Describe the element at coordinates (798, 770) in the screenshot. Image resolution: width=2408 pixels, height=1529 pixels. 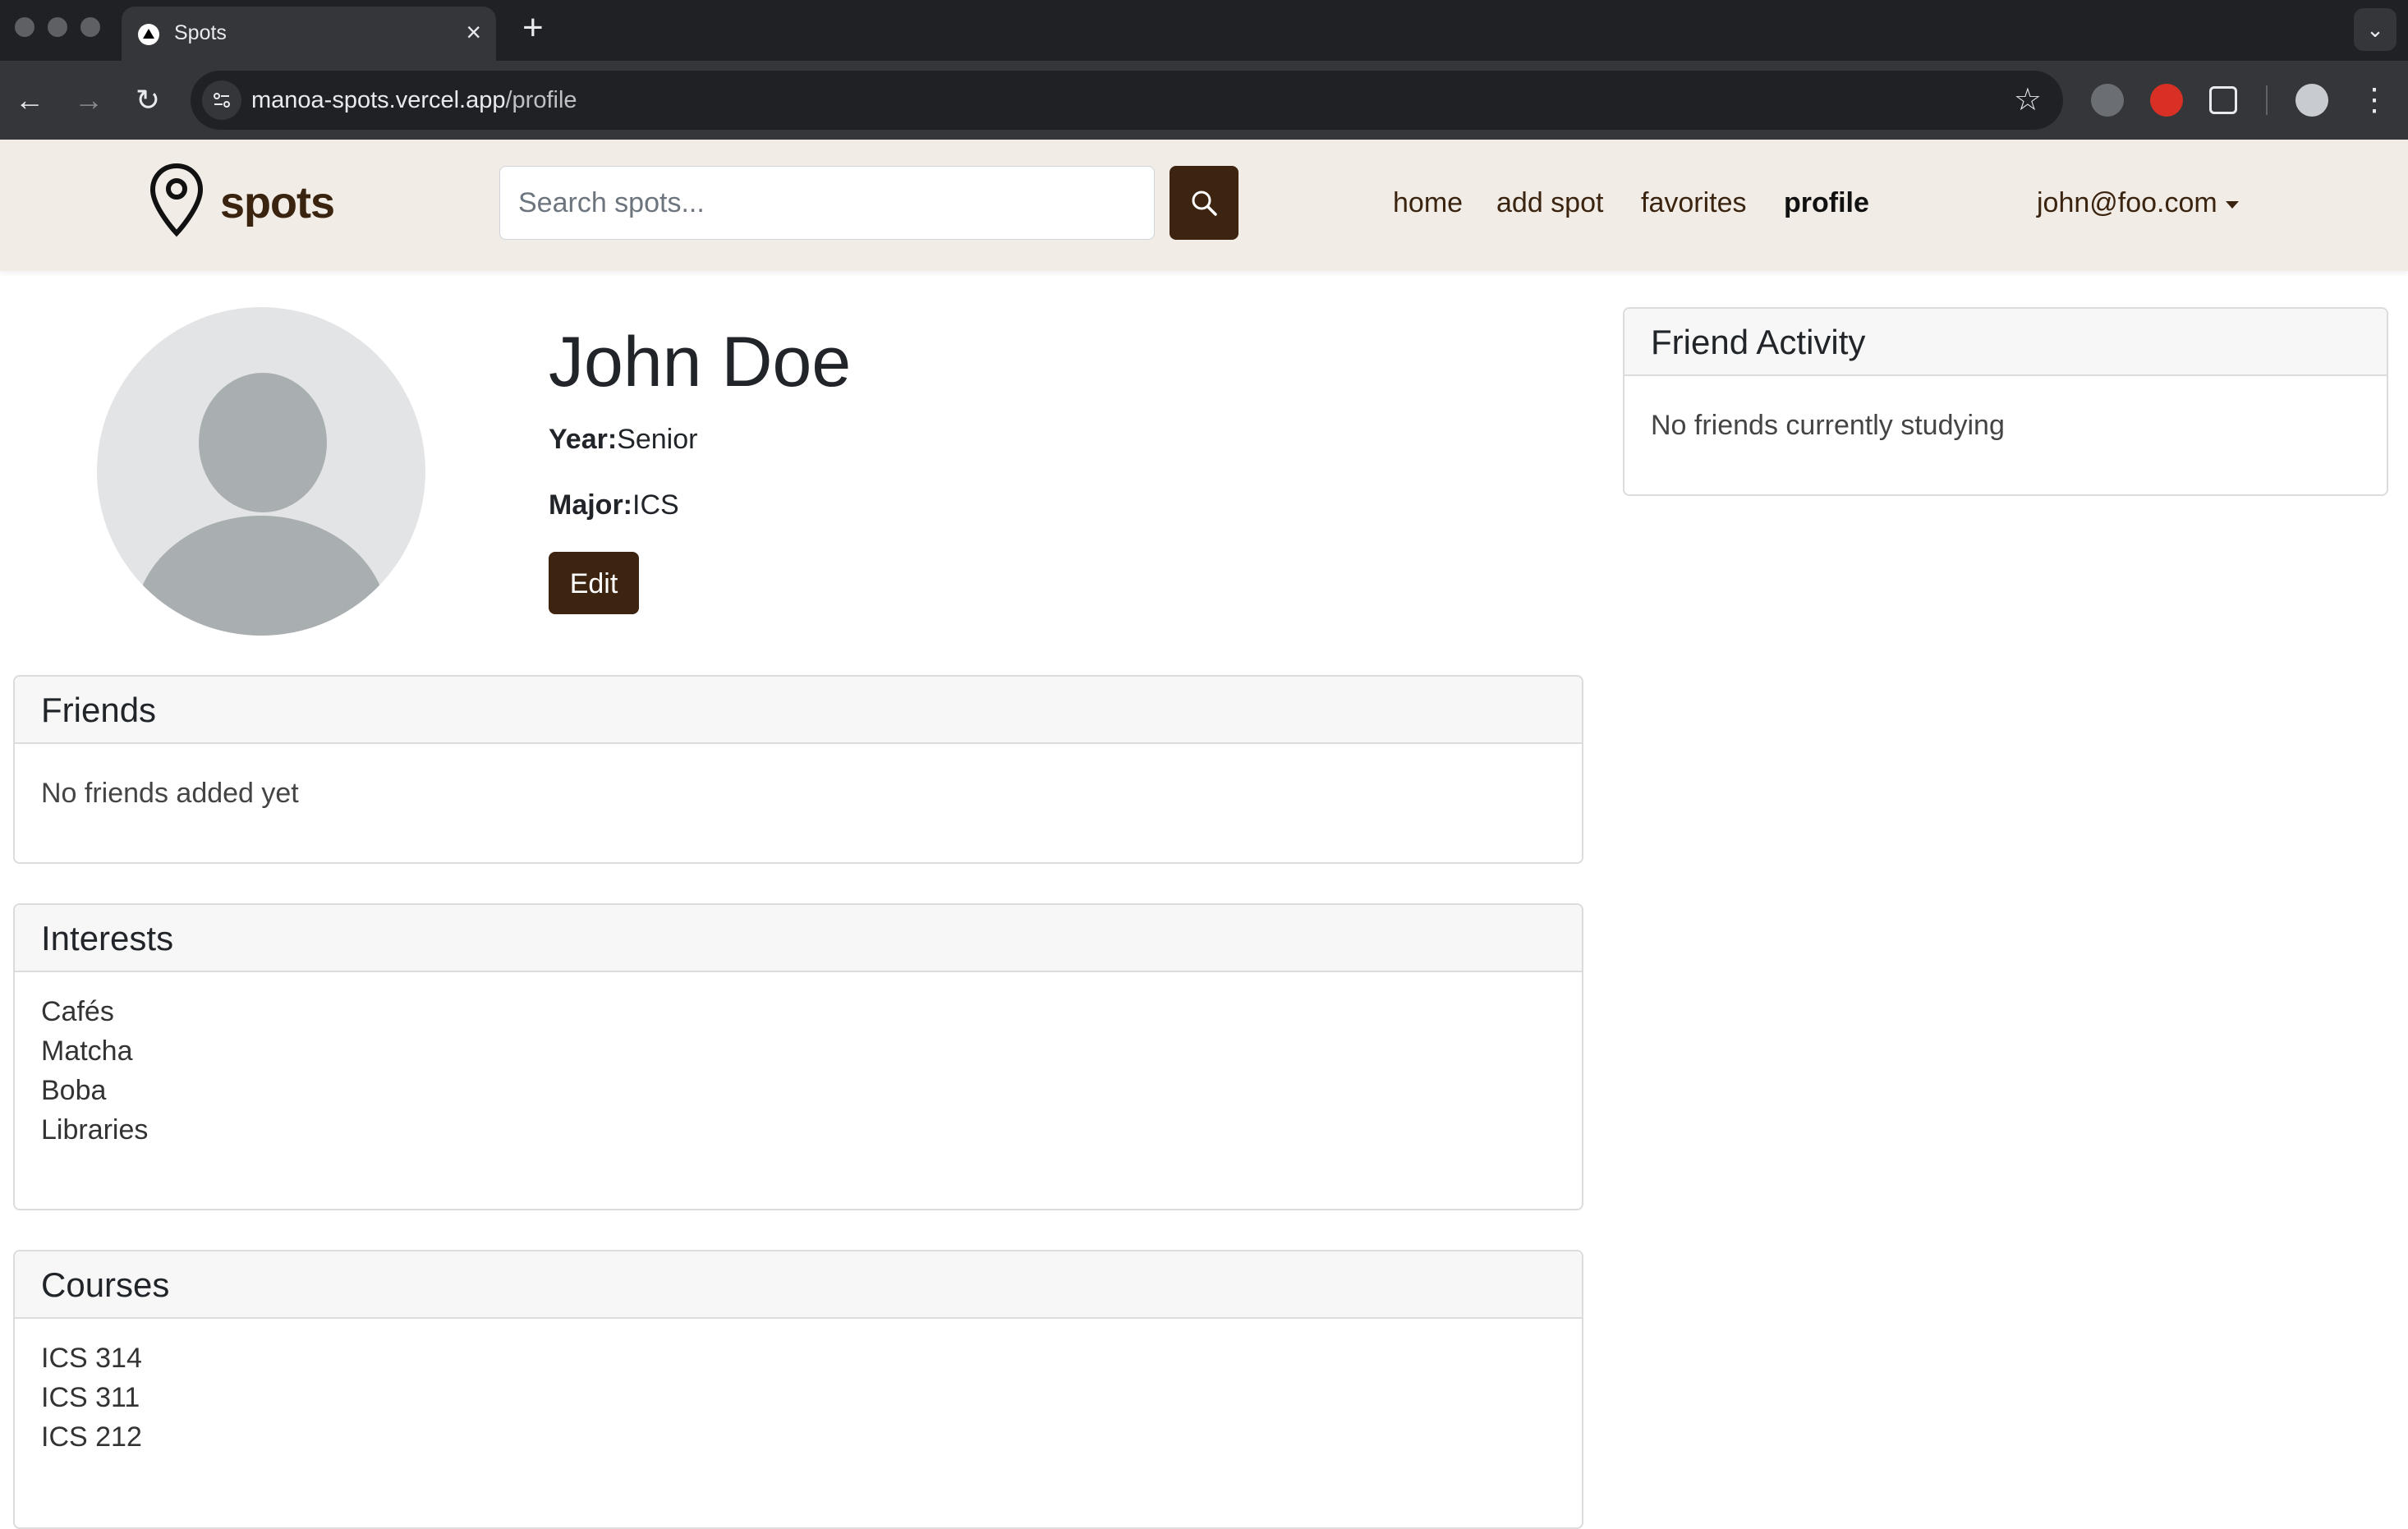
I see `friends-card: Friends No friends added yet` at that location.